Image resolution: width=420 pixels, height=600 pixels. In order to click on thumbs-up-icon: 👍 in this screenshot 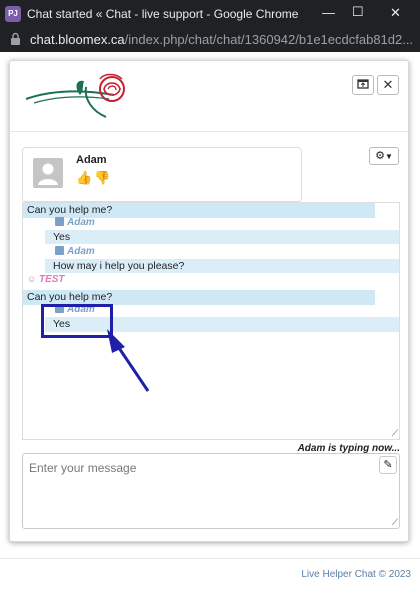, I will do `click(84, 178)`.